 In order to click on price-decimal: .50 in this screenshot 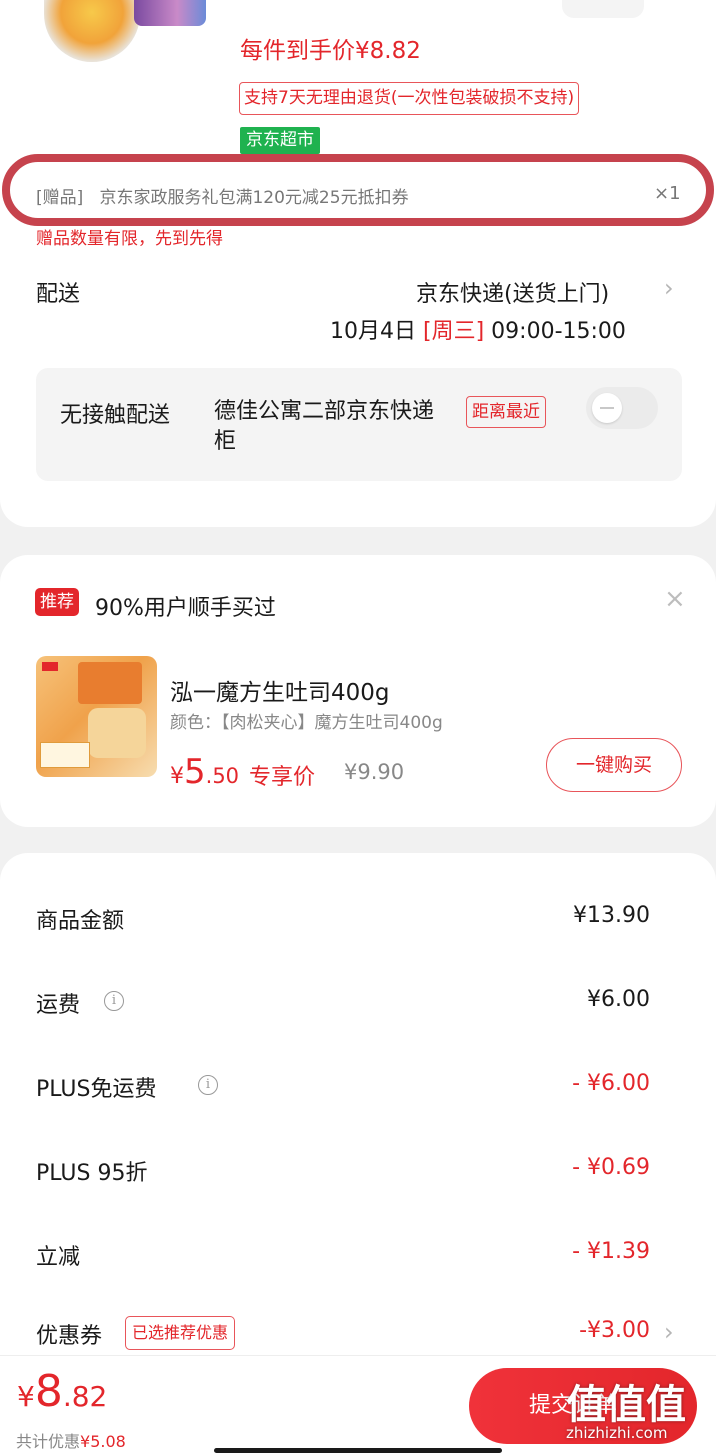, I will do `click(222, 776)`.